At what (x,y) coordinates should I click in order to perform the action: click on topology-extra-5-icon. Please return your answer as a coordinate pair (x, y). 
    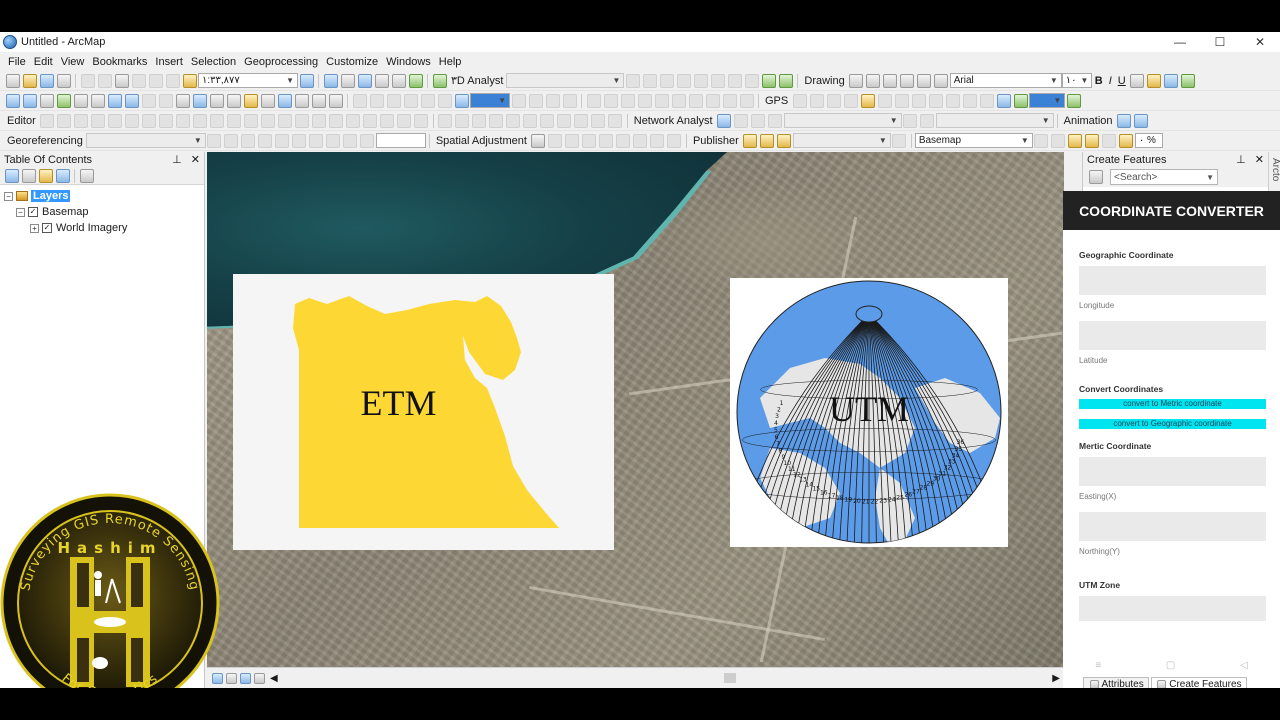
    Looking at the image, I should click on (581, 120).